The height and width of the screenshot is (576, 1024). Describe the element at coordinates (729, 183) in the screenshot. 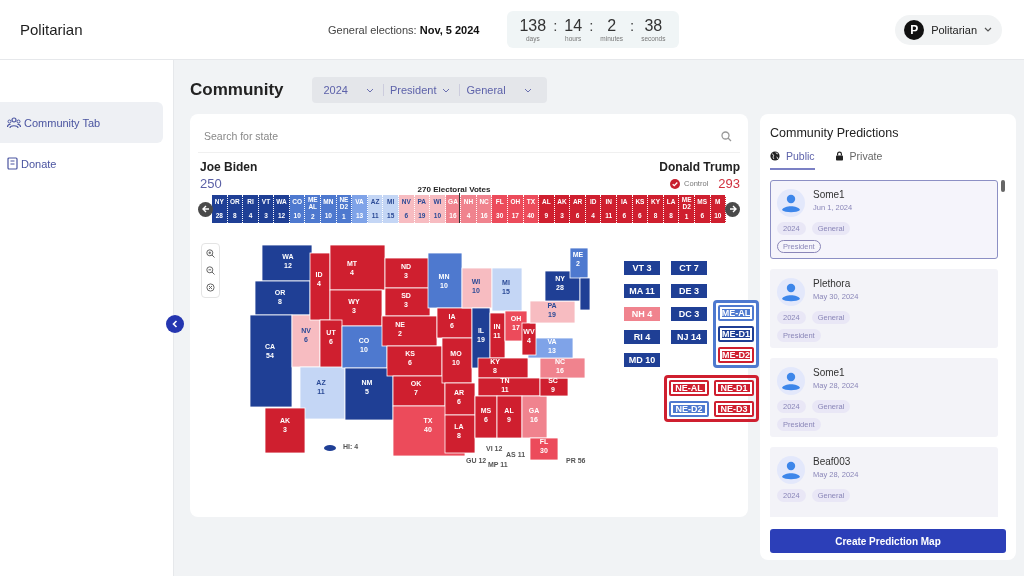

I see `electoral-vote-count: 293` at that location.